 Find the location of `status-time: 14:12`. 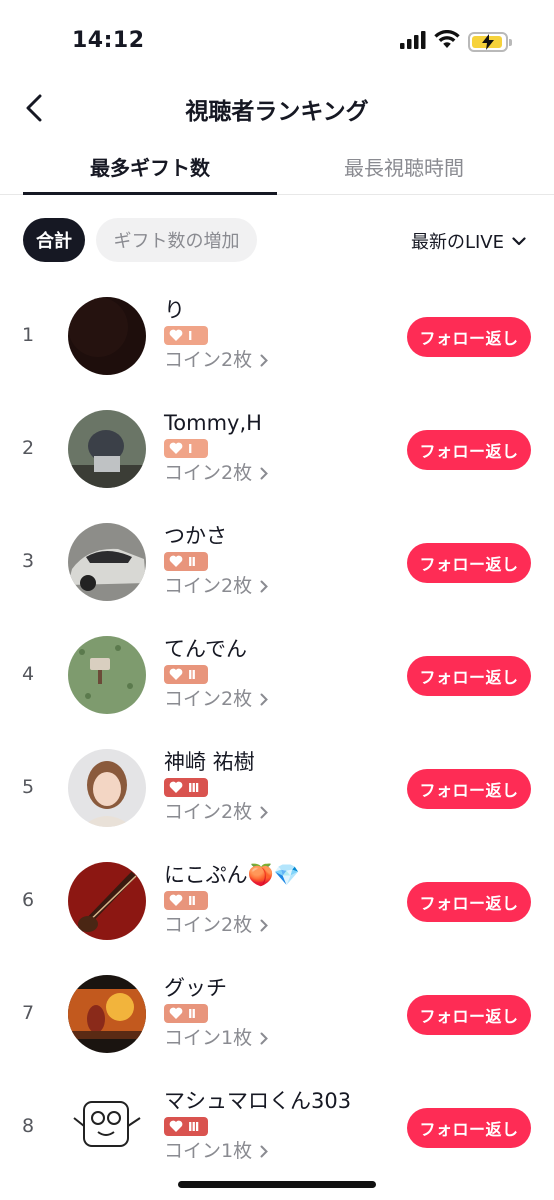

status-time: 14:12 is located at coordinates (108, 40).